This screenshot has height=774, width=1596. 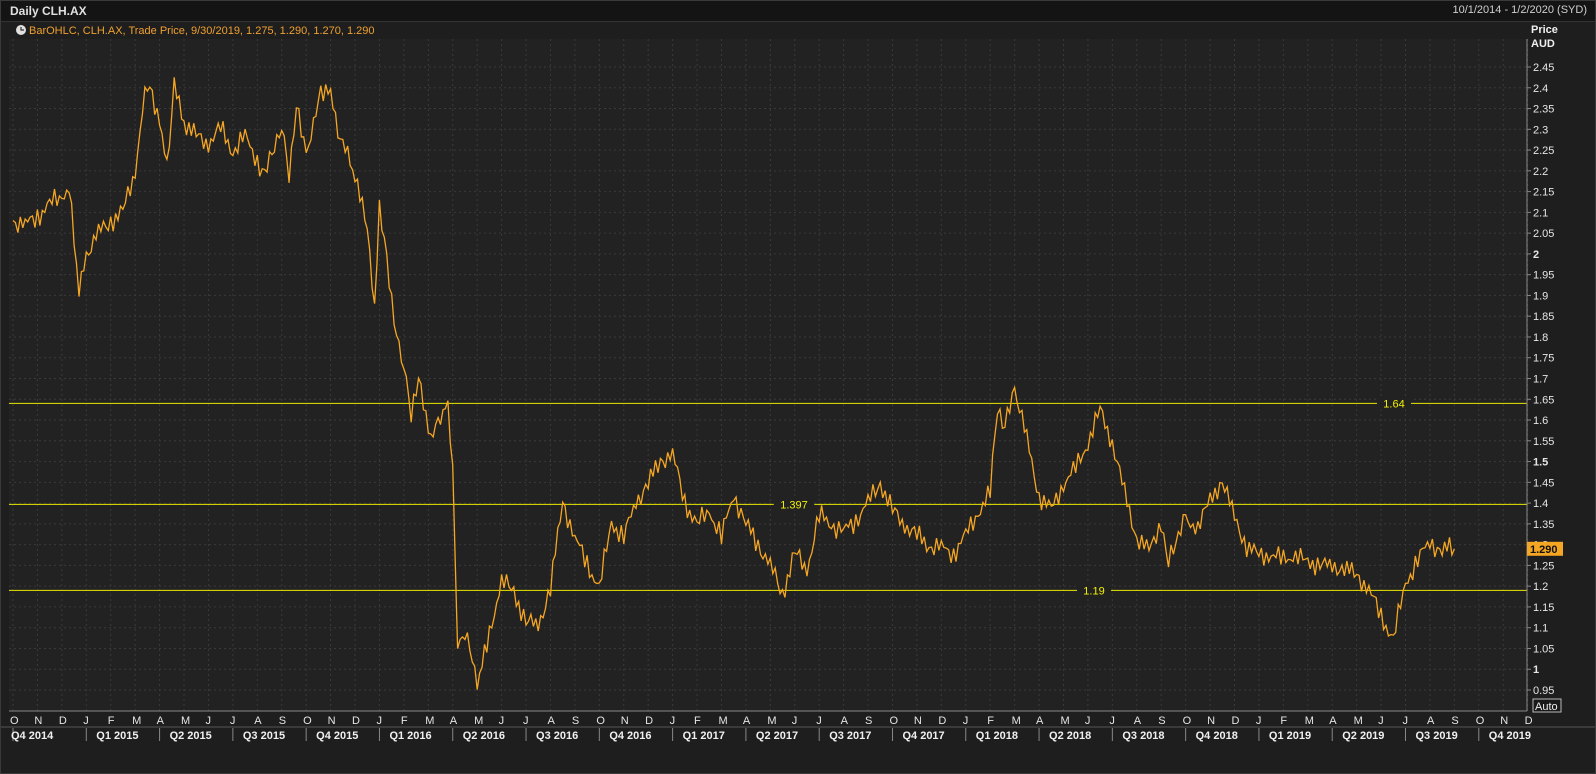 I want to click on y-axis-title-price: Price, so click(x=1544, y=30).